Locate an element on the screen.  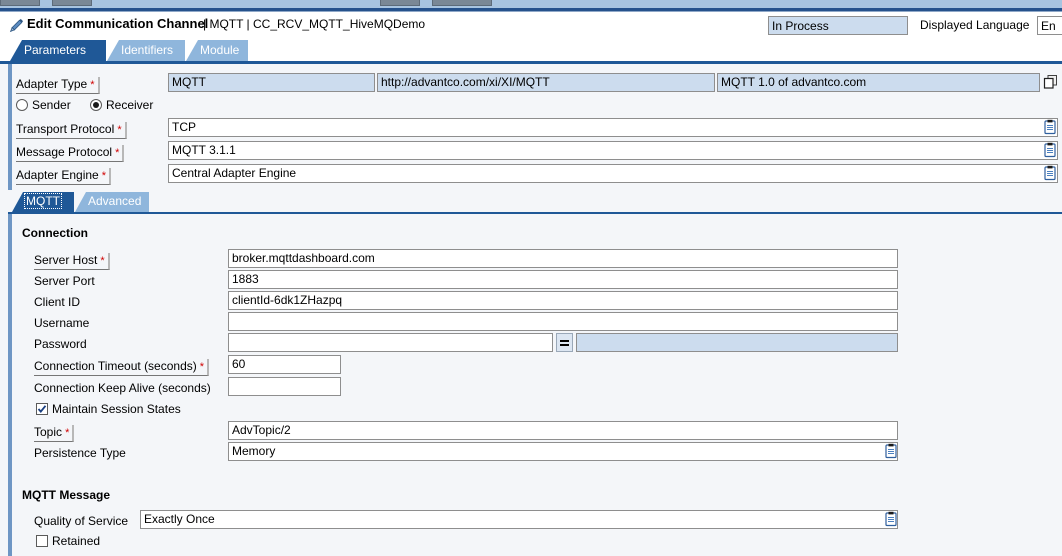
connection-timeout-label: Connection Timeout (seconds) * is located at coordinates (122, 367).